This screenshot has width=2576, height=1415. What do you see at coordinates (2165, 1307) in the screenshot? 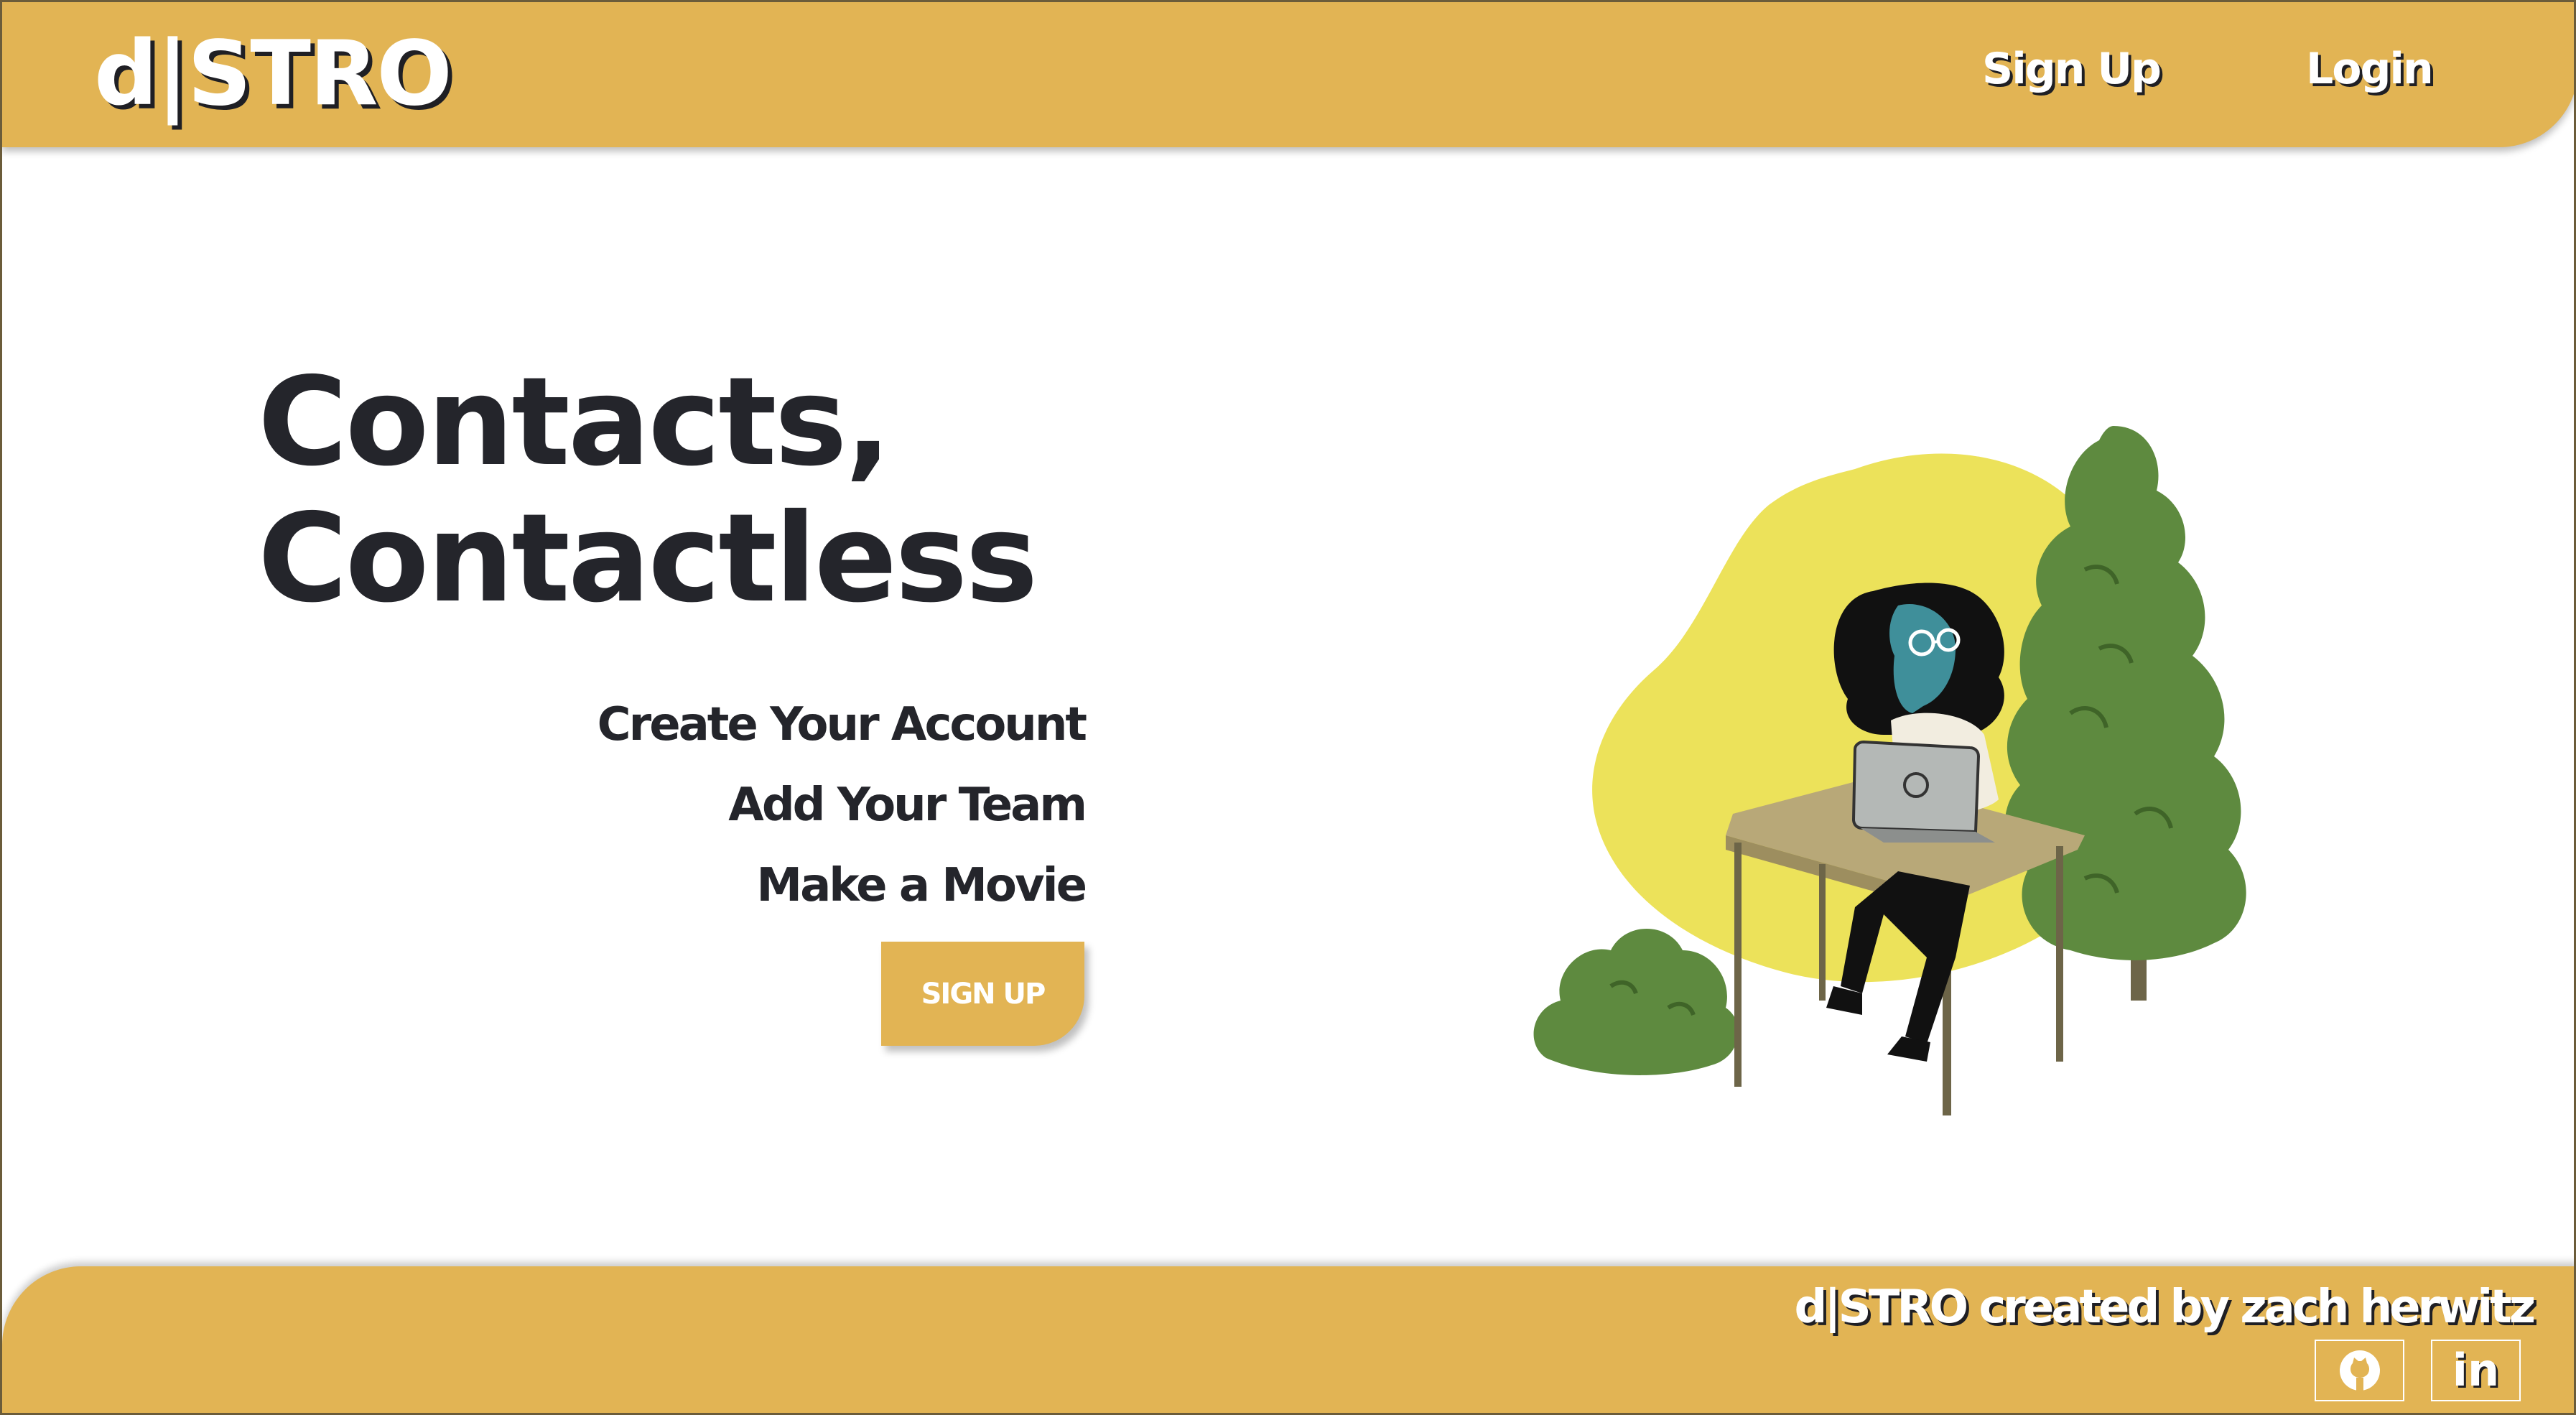
I see `footer-credit: d|STRO created by zach herwitz` at bounding box center [2165, 1307].